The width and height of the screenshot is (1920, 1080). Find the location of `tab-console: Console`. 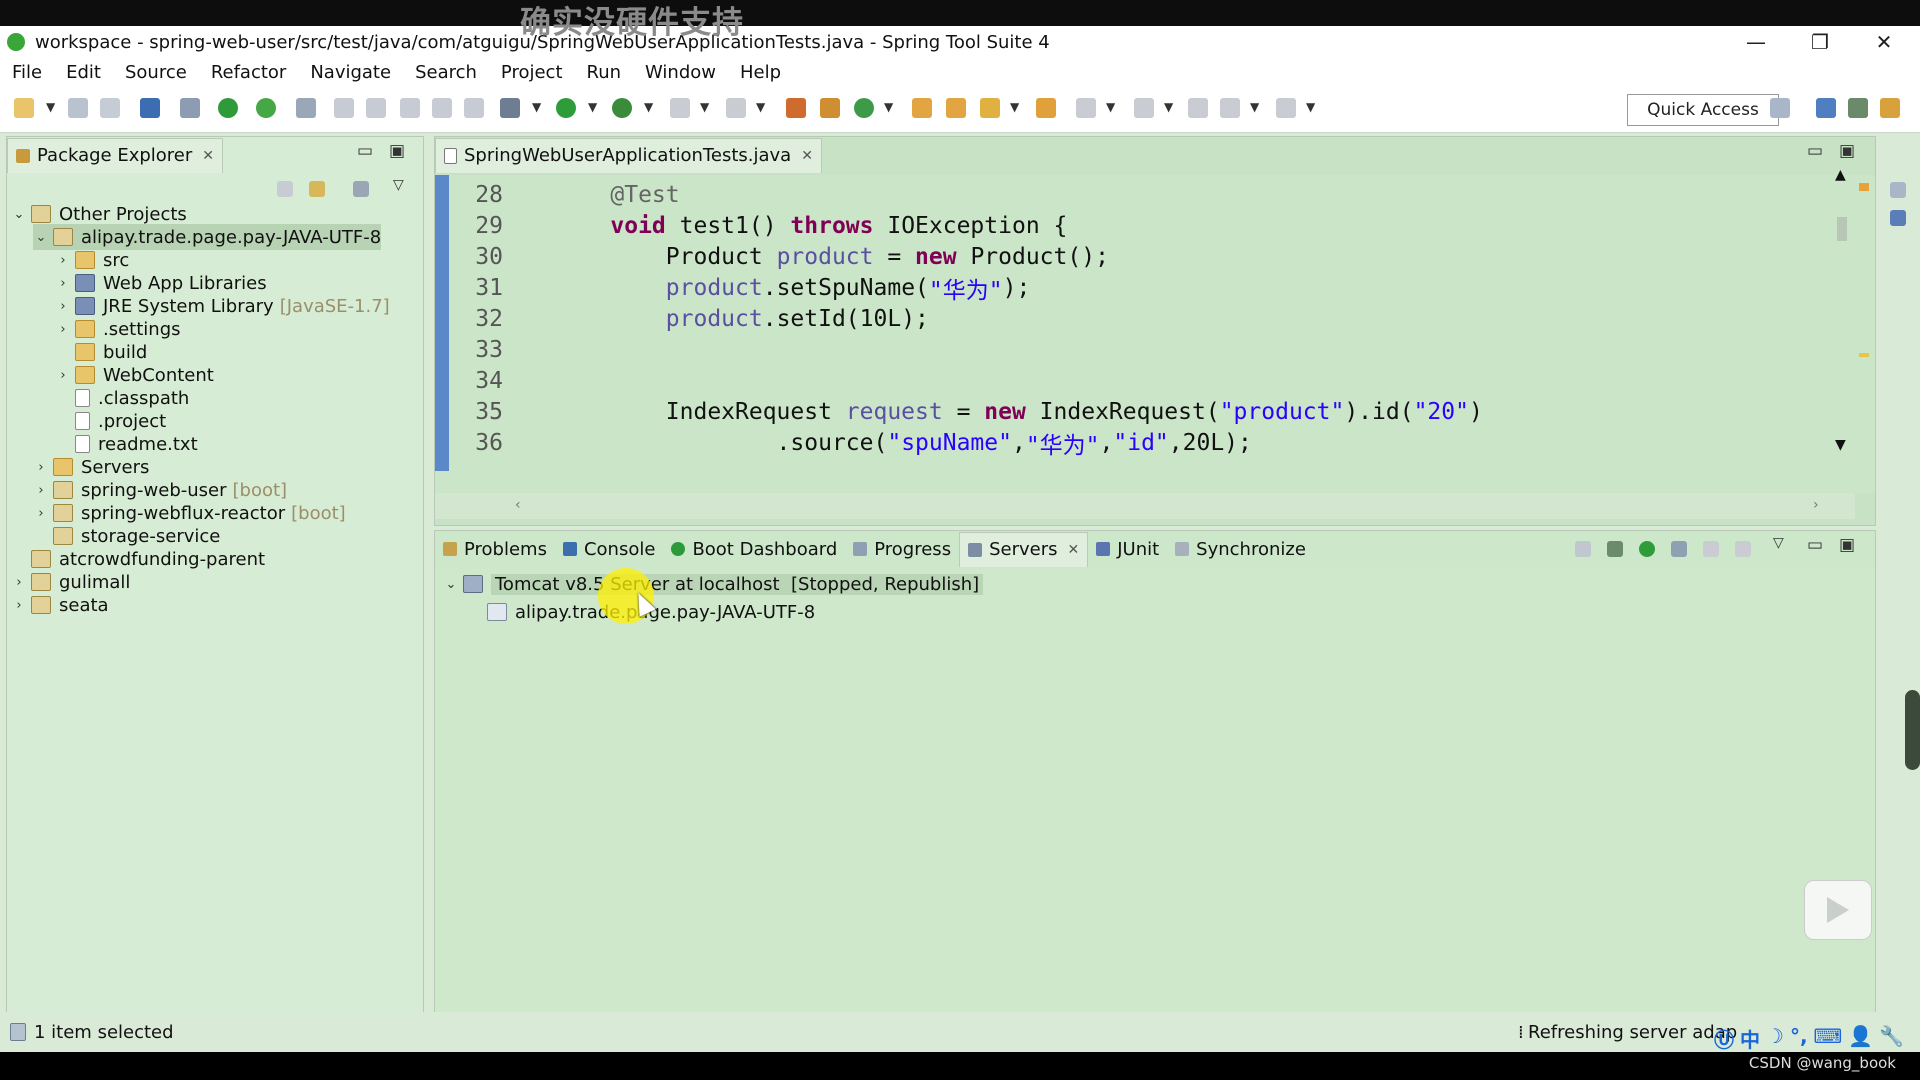

tab-console: Console is located at coordinates (609, 549).